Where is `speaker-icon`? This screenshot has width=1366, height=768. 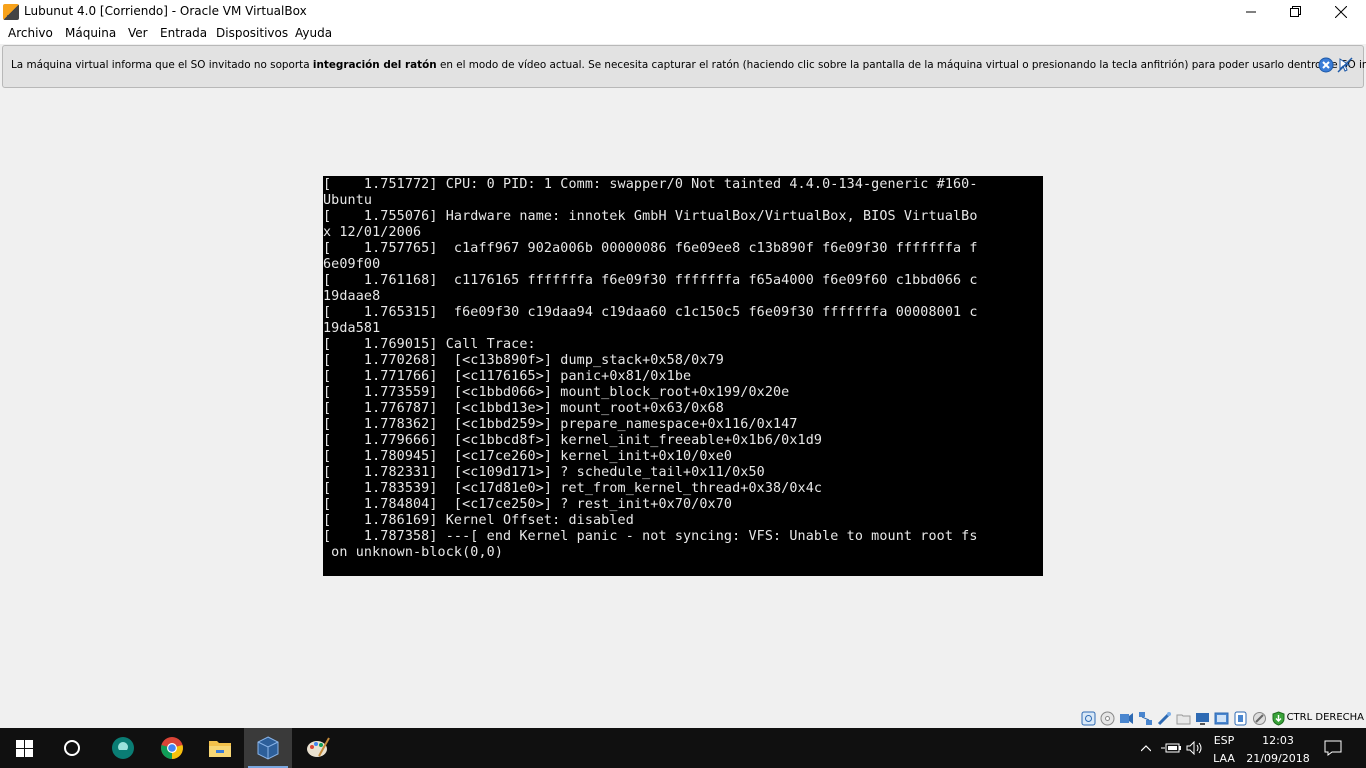 speaker-icon is located at coordinates (1194, 748).